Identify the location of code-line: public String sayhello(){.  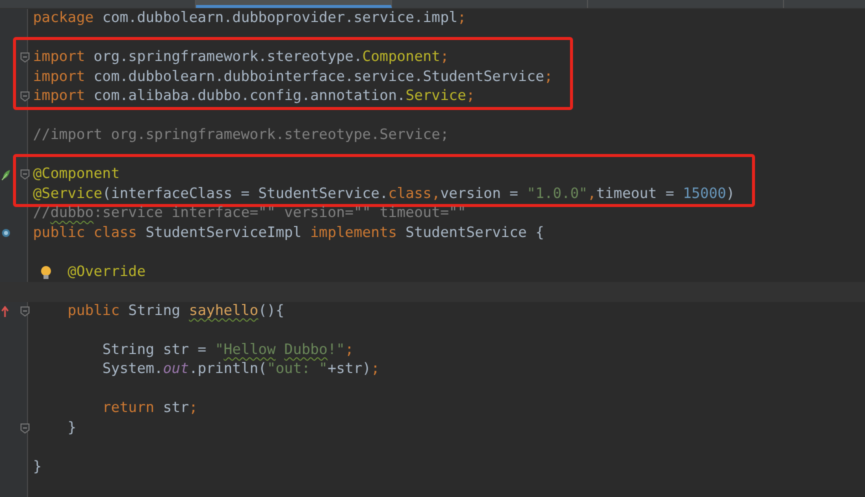
(176, 311).